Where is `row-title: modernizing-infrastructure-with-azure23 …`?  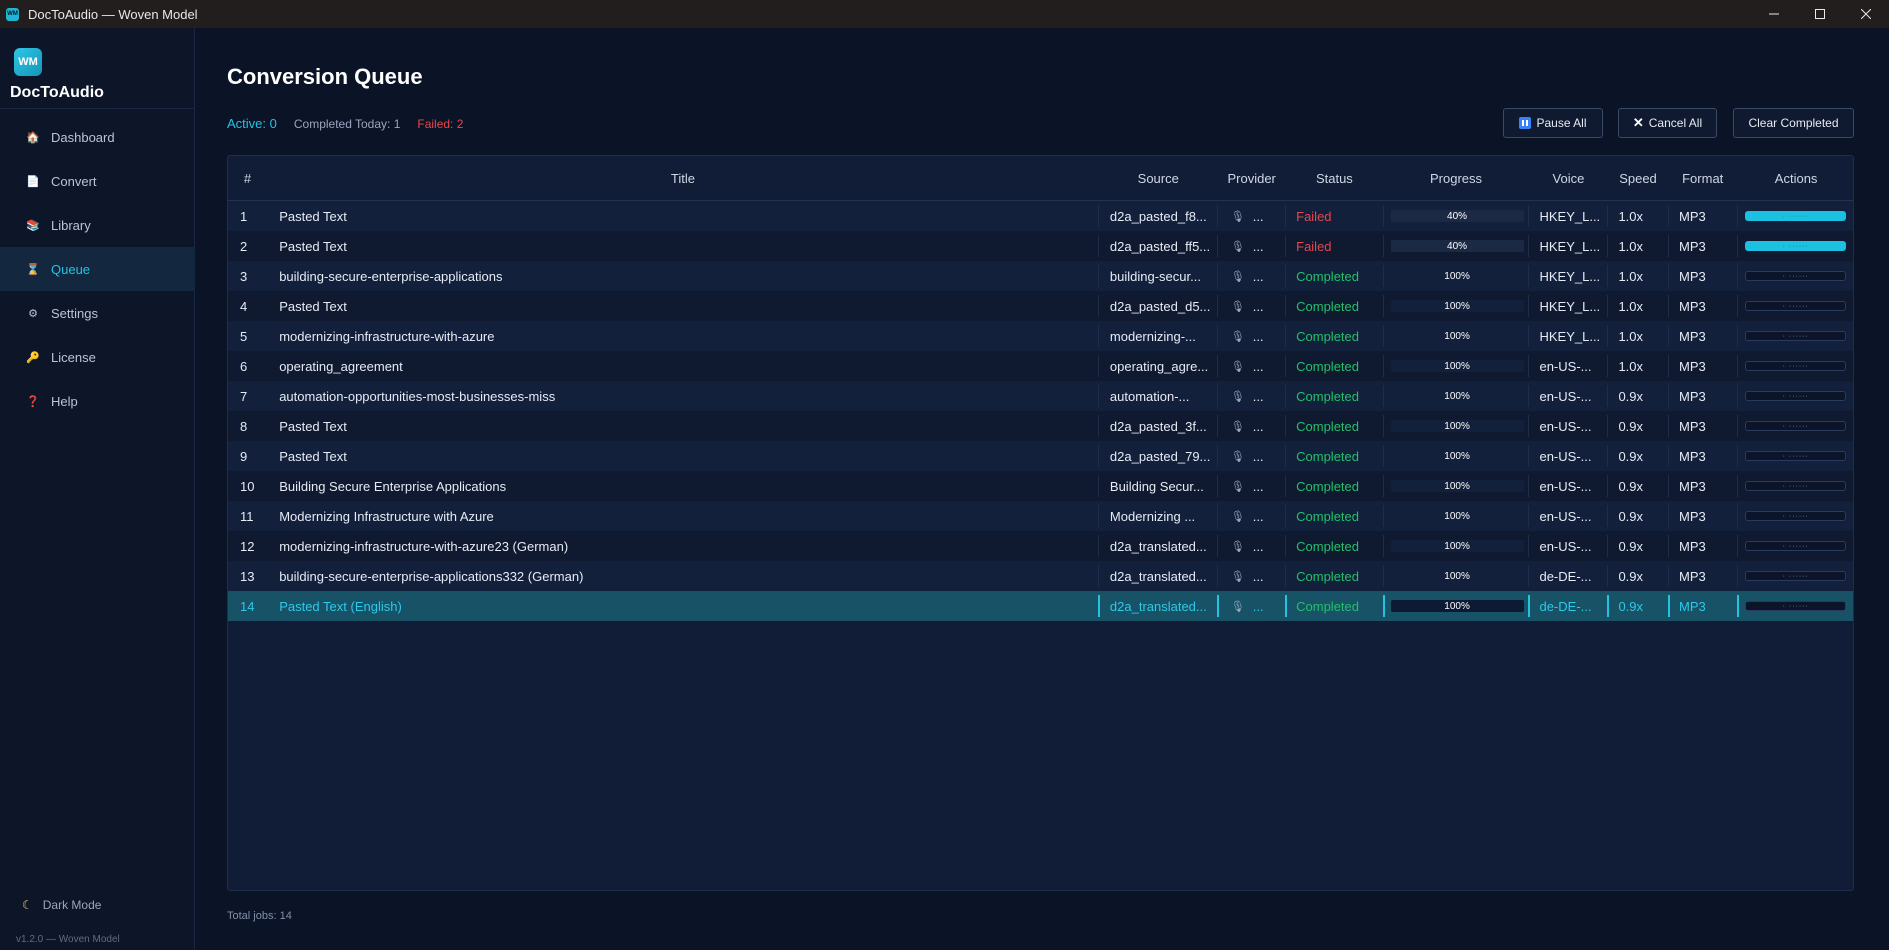 row-title: modernizing-infrastructure-with-azure23 … is located at coordinates (424, 546).